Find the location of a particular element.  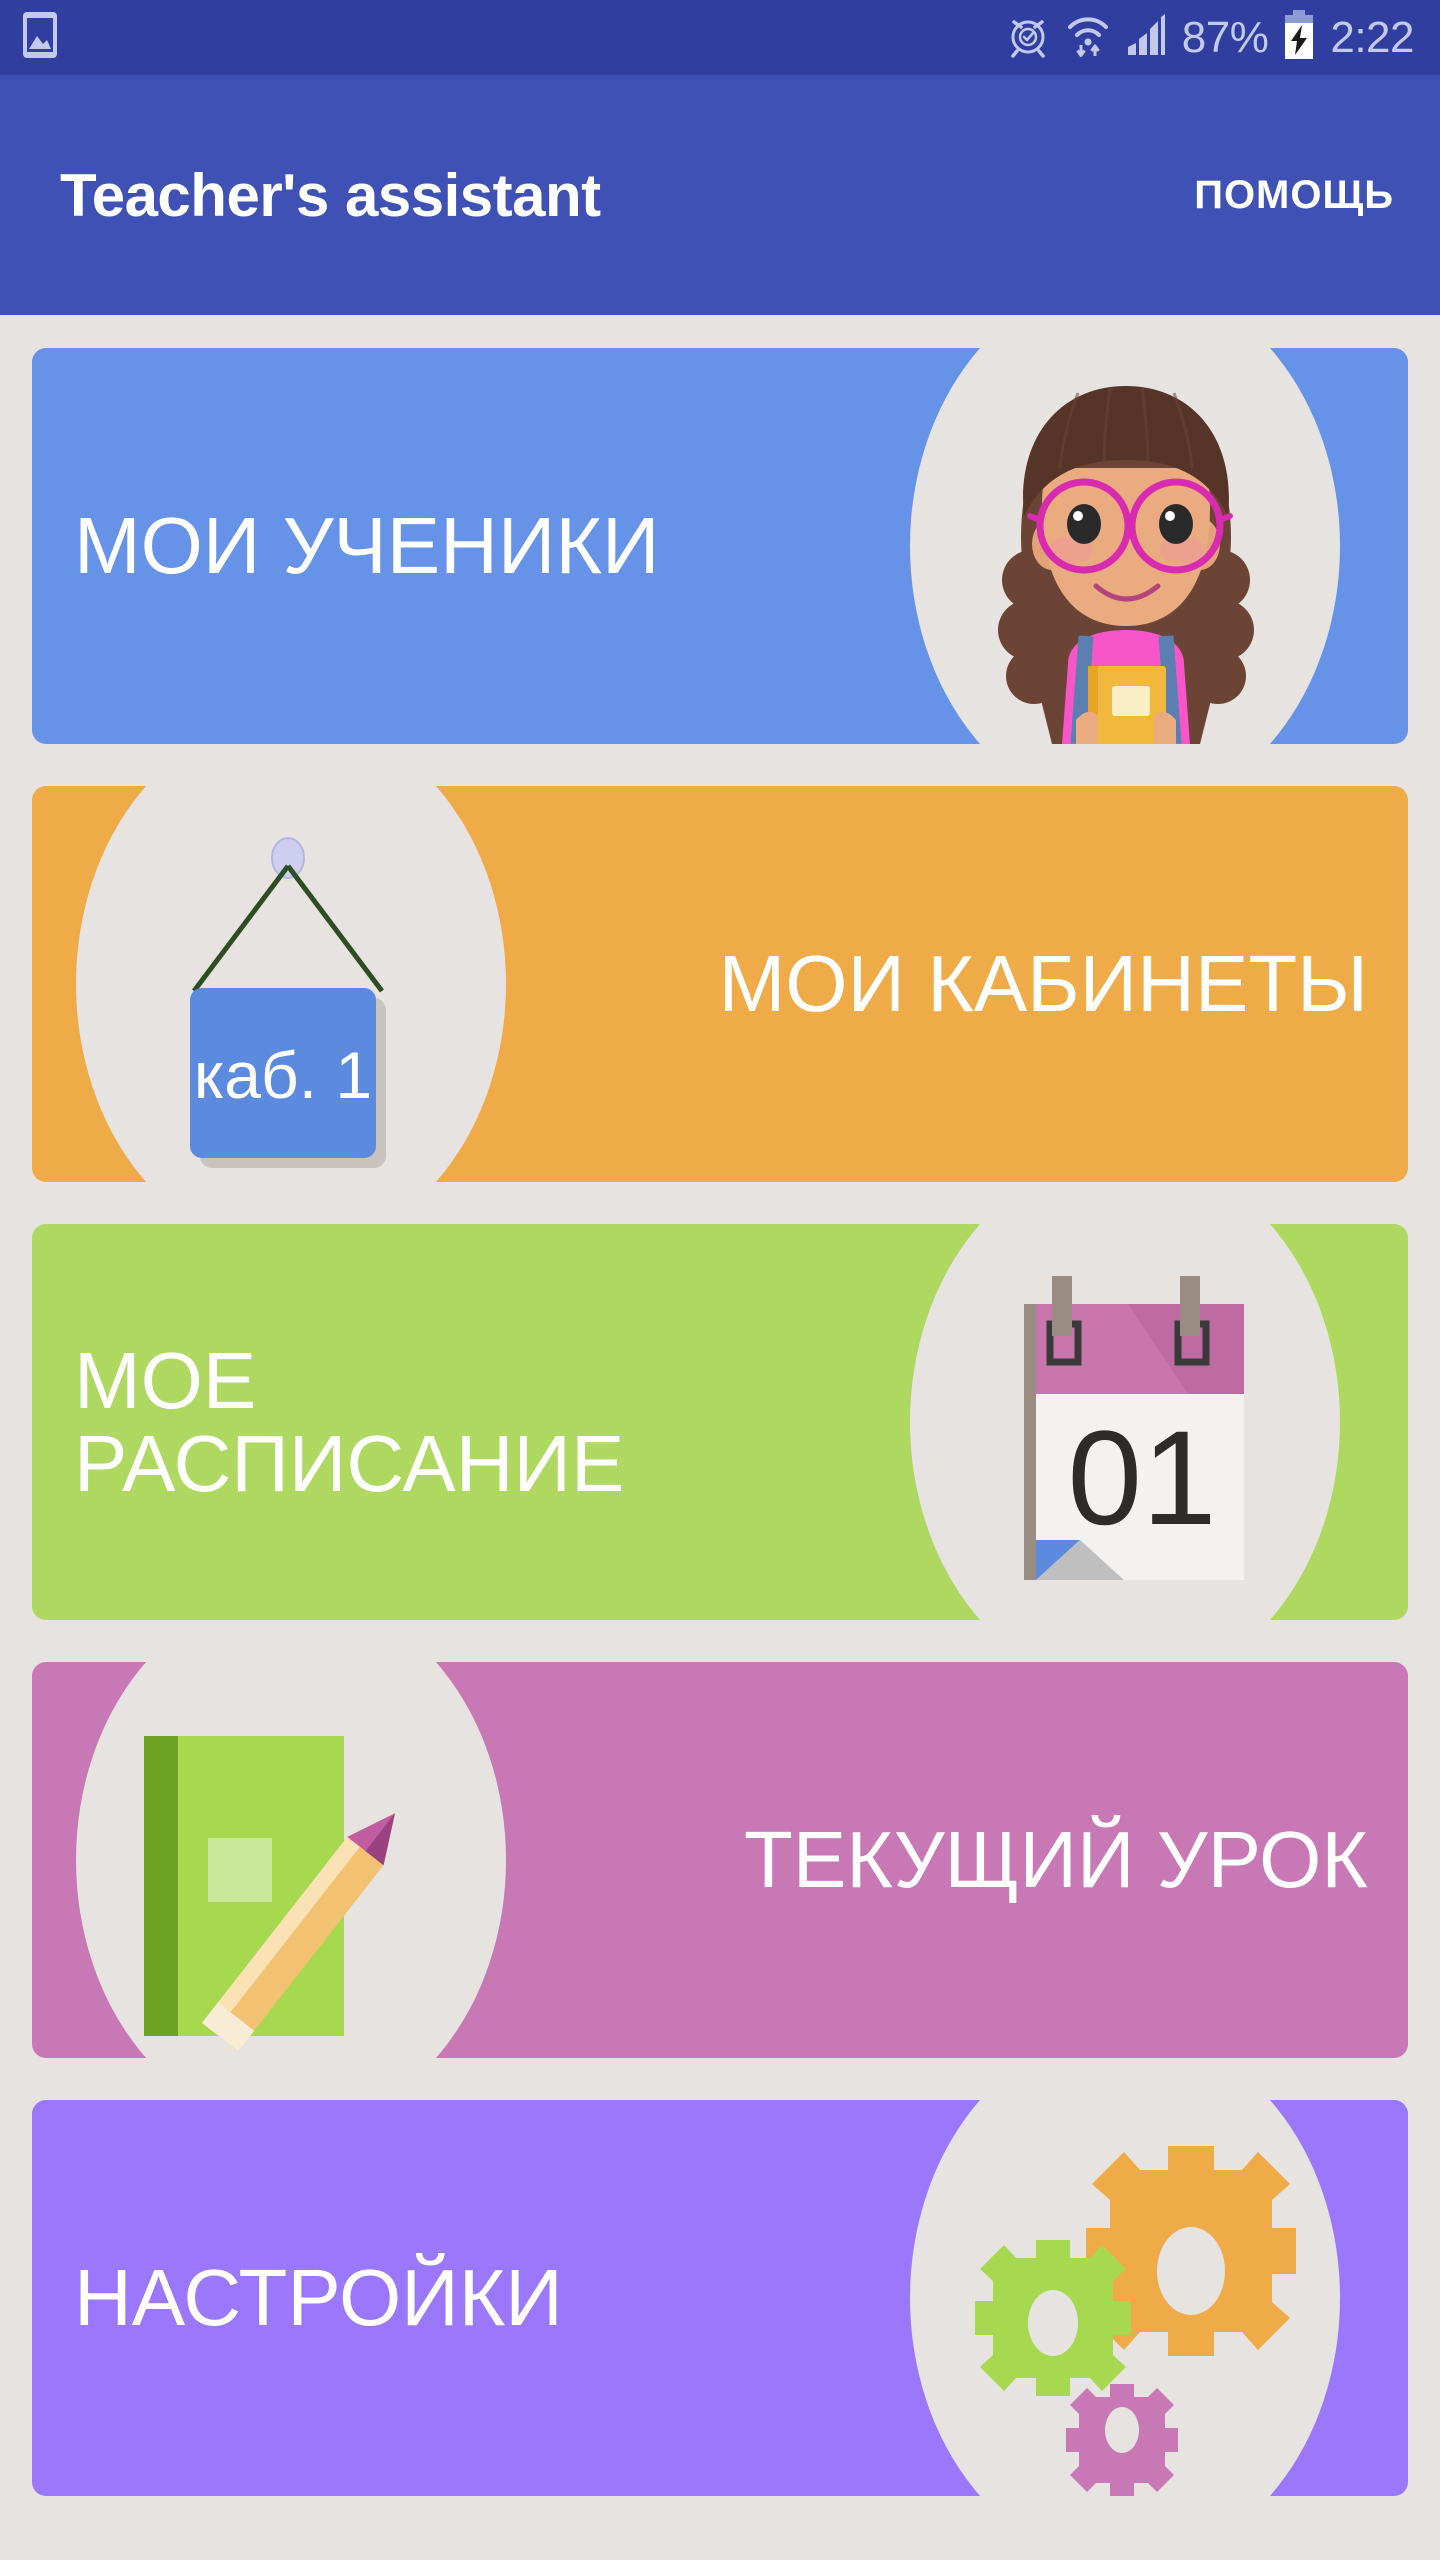

calendar-day: 01 is located at coordinates (1141, 1478).